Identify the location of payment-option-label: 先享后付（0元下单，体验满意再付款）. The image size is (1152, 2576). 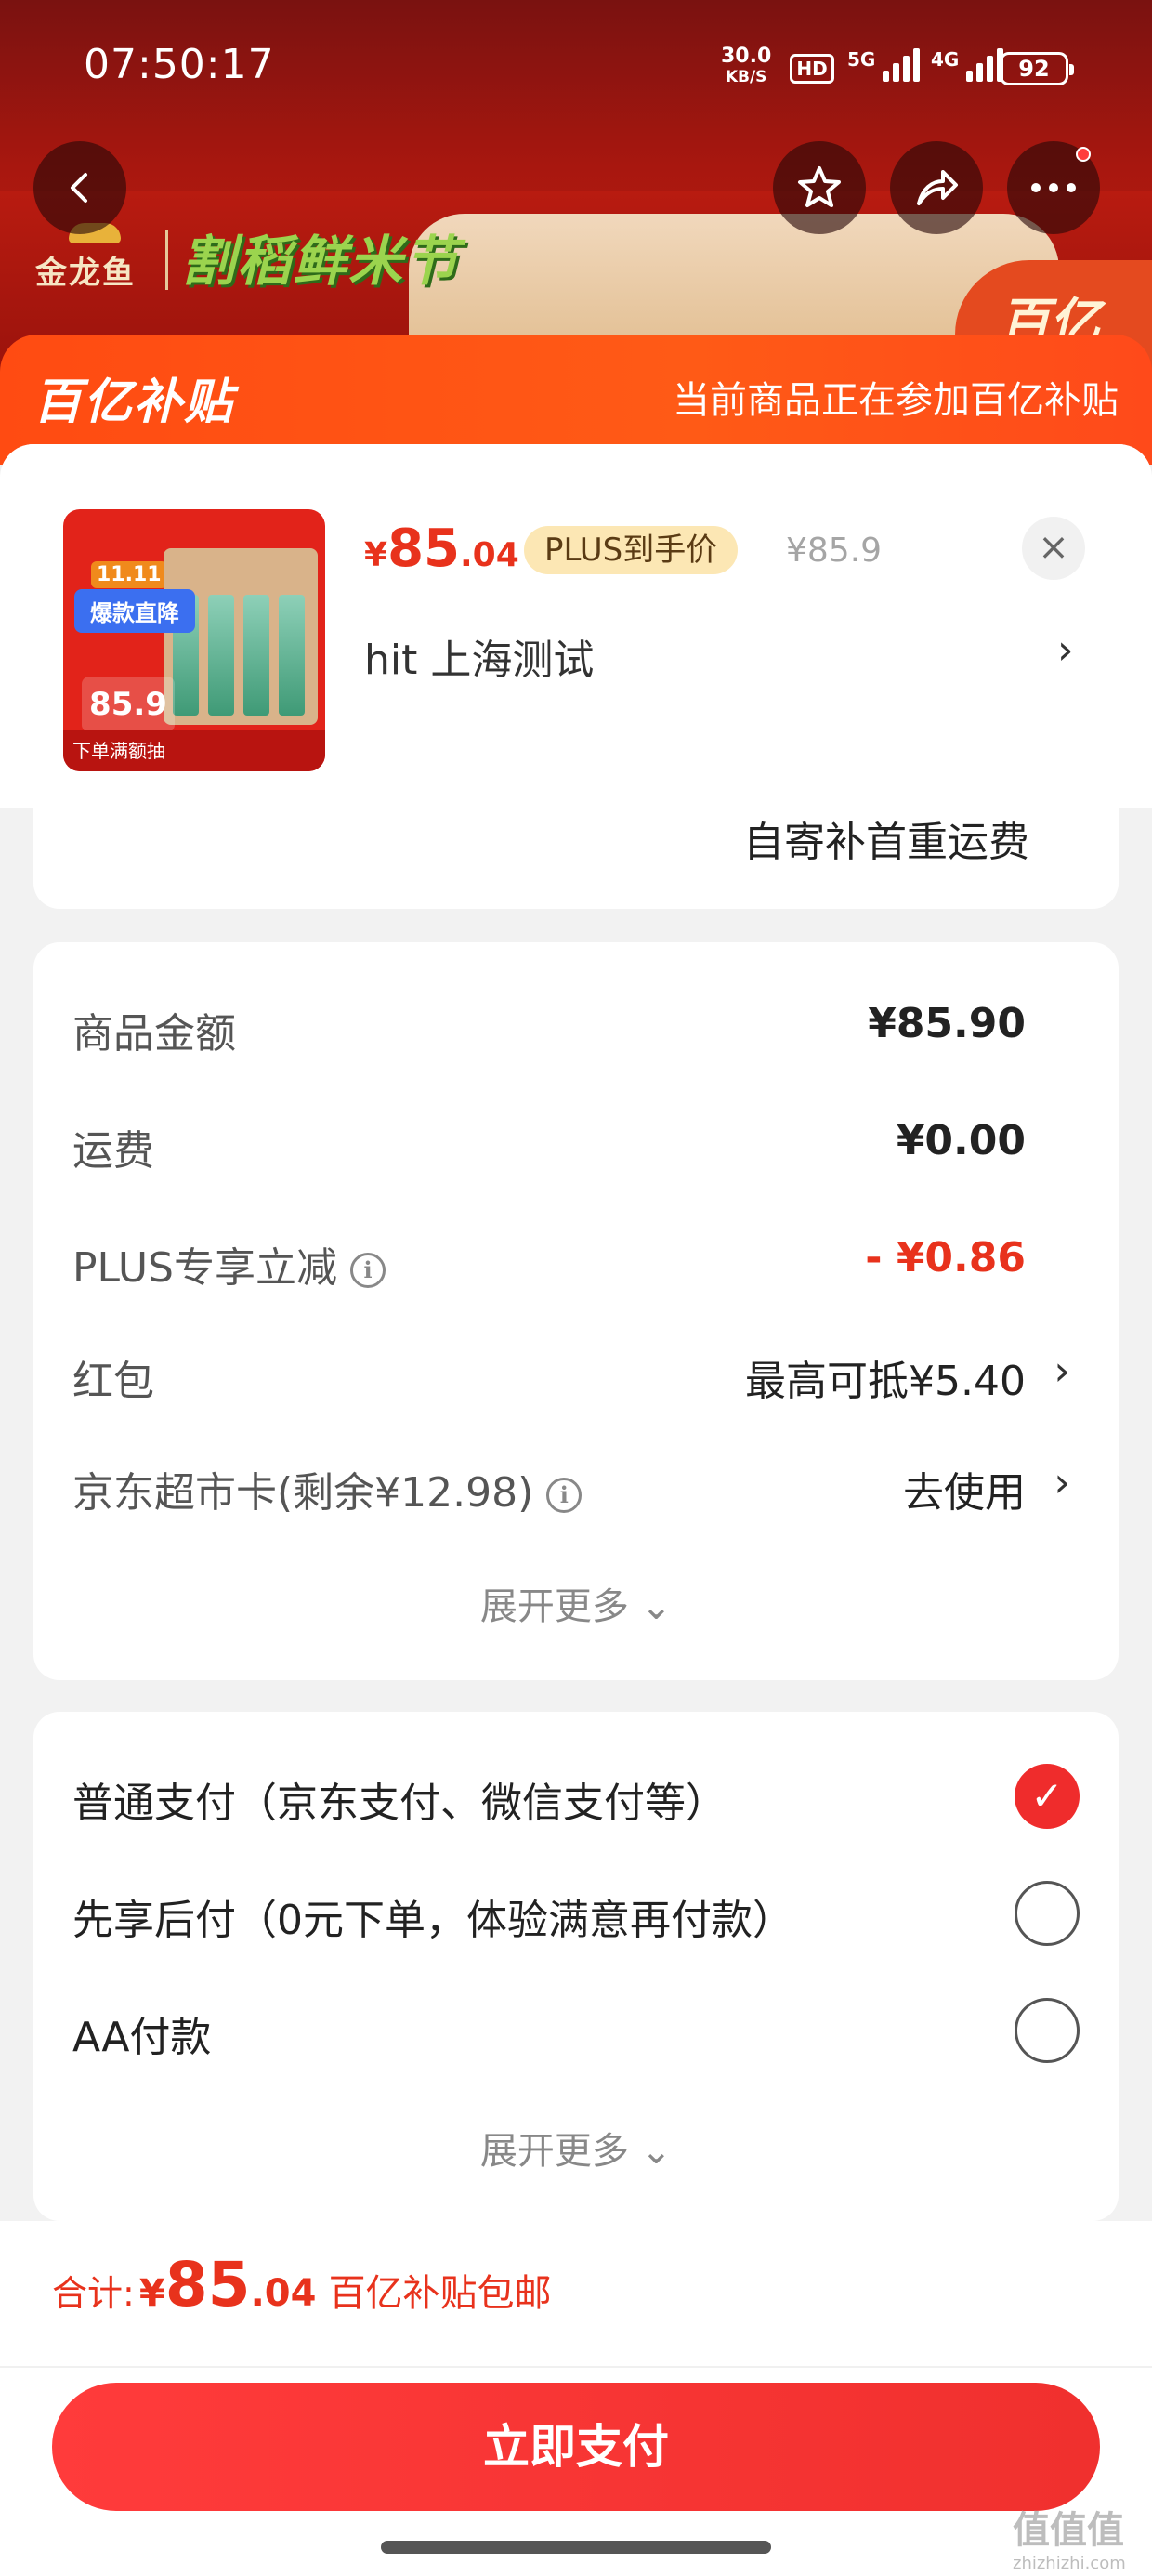
(432, 1920).